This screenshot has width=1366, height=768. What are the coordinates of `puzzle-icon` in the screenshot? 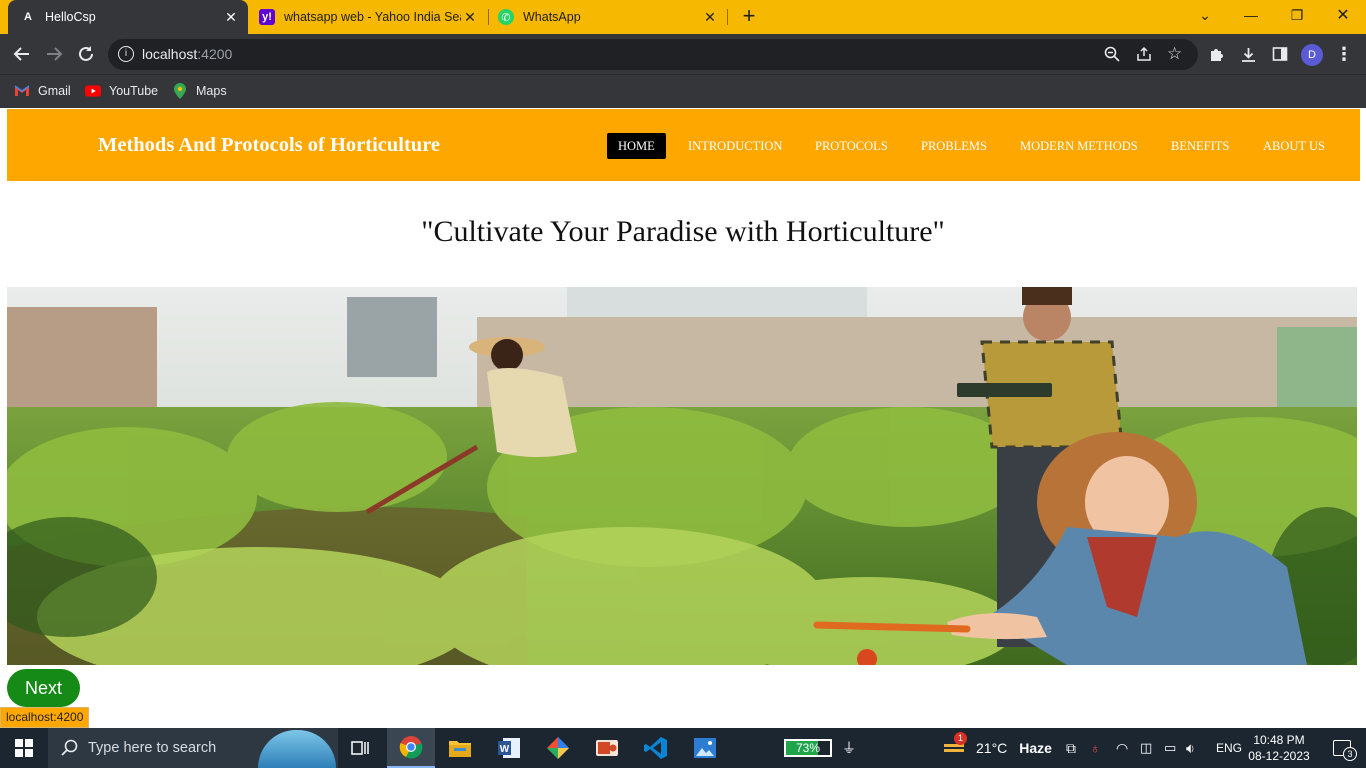 It's located at (1216, 54).